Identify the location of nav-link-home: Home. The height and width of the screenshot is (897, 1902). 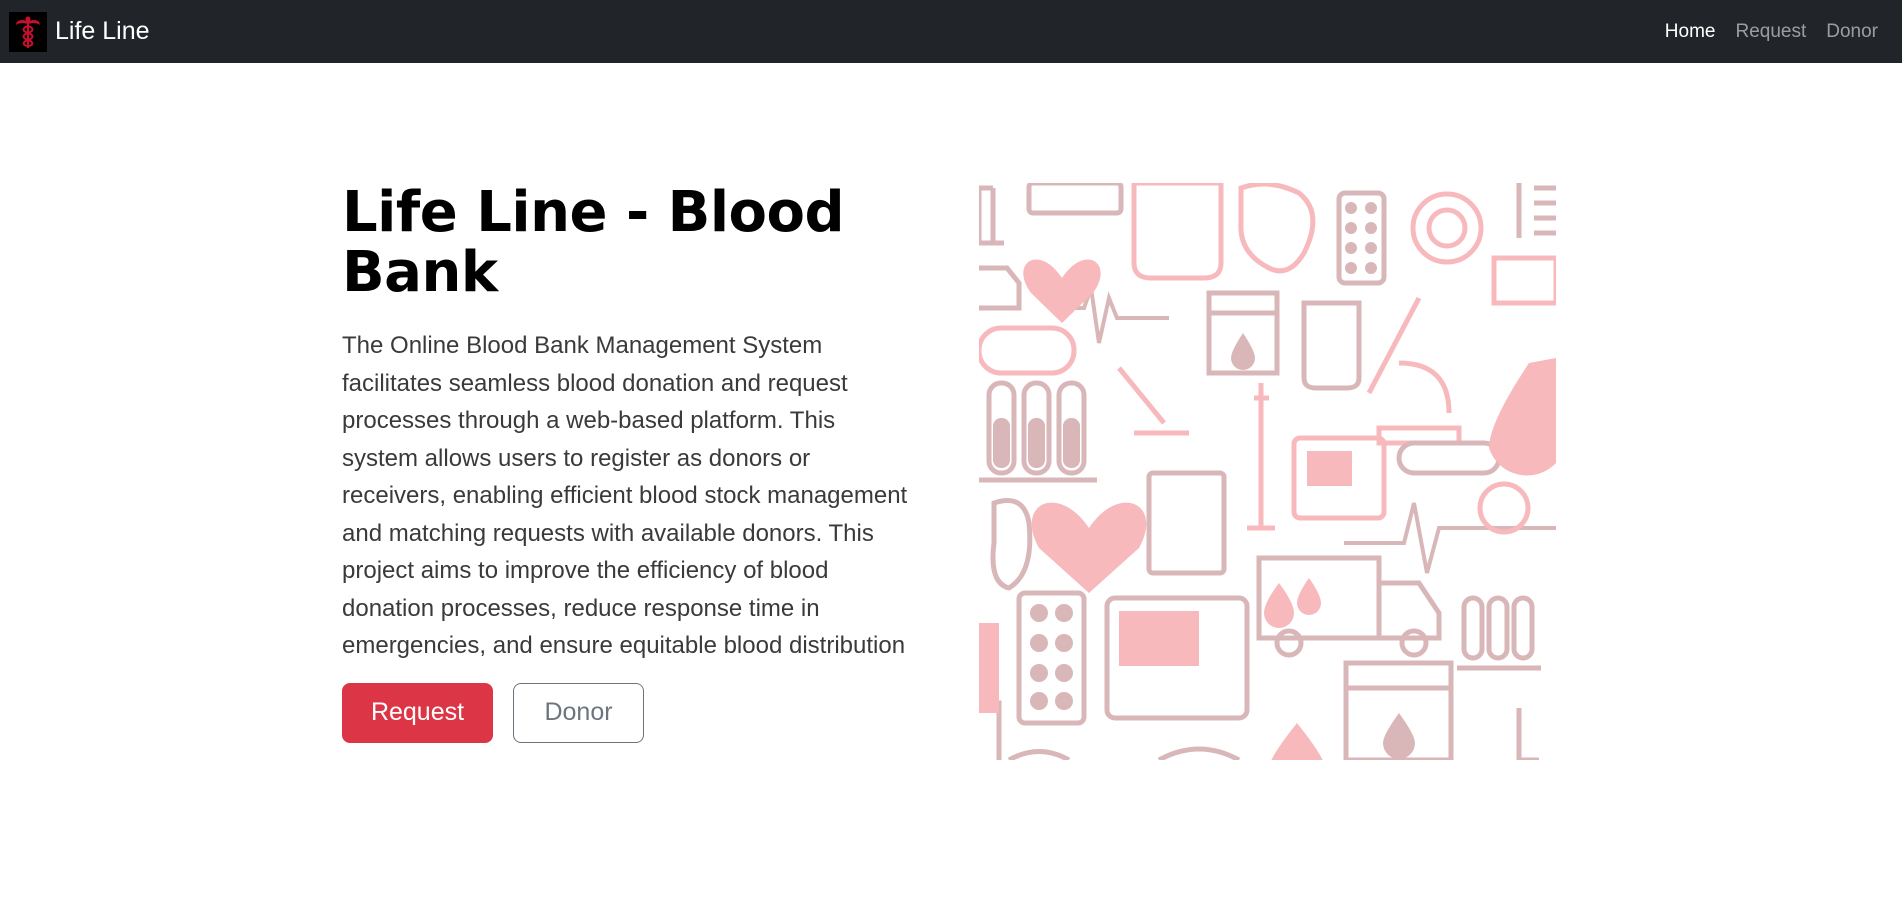
(1690, 32).